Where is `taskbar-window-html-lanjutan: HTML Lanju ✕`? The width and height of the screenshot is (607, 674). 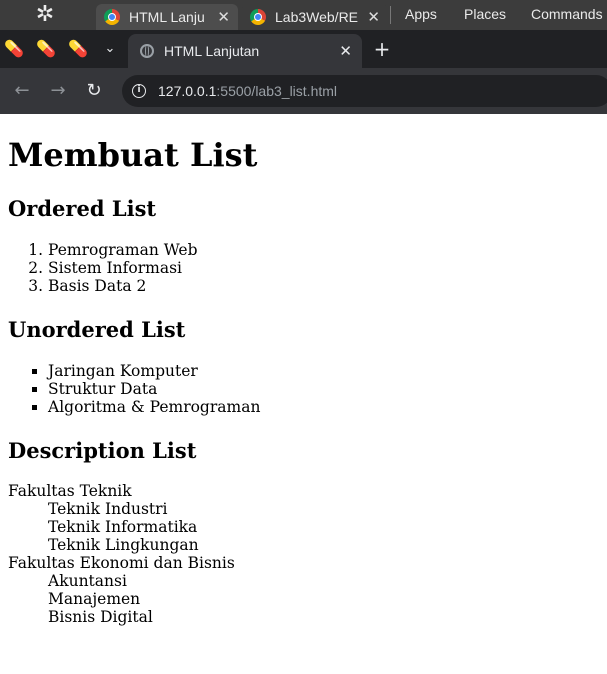 taskbar-window-html-lanjutan: HTML Lanju ✕ is located at coordinates (167, 17).